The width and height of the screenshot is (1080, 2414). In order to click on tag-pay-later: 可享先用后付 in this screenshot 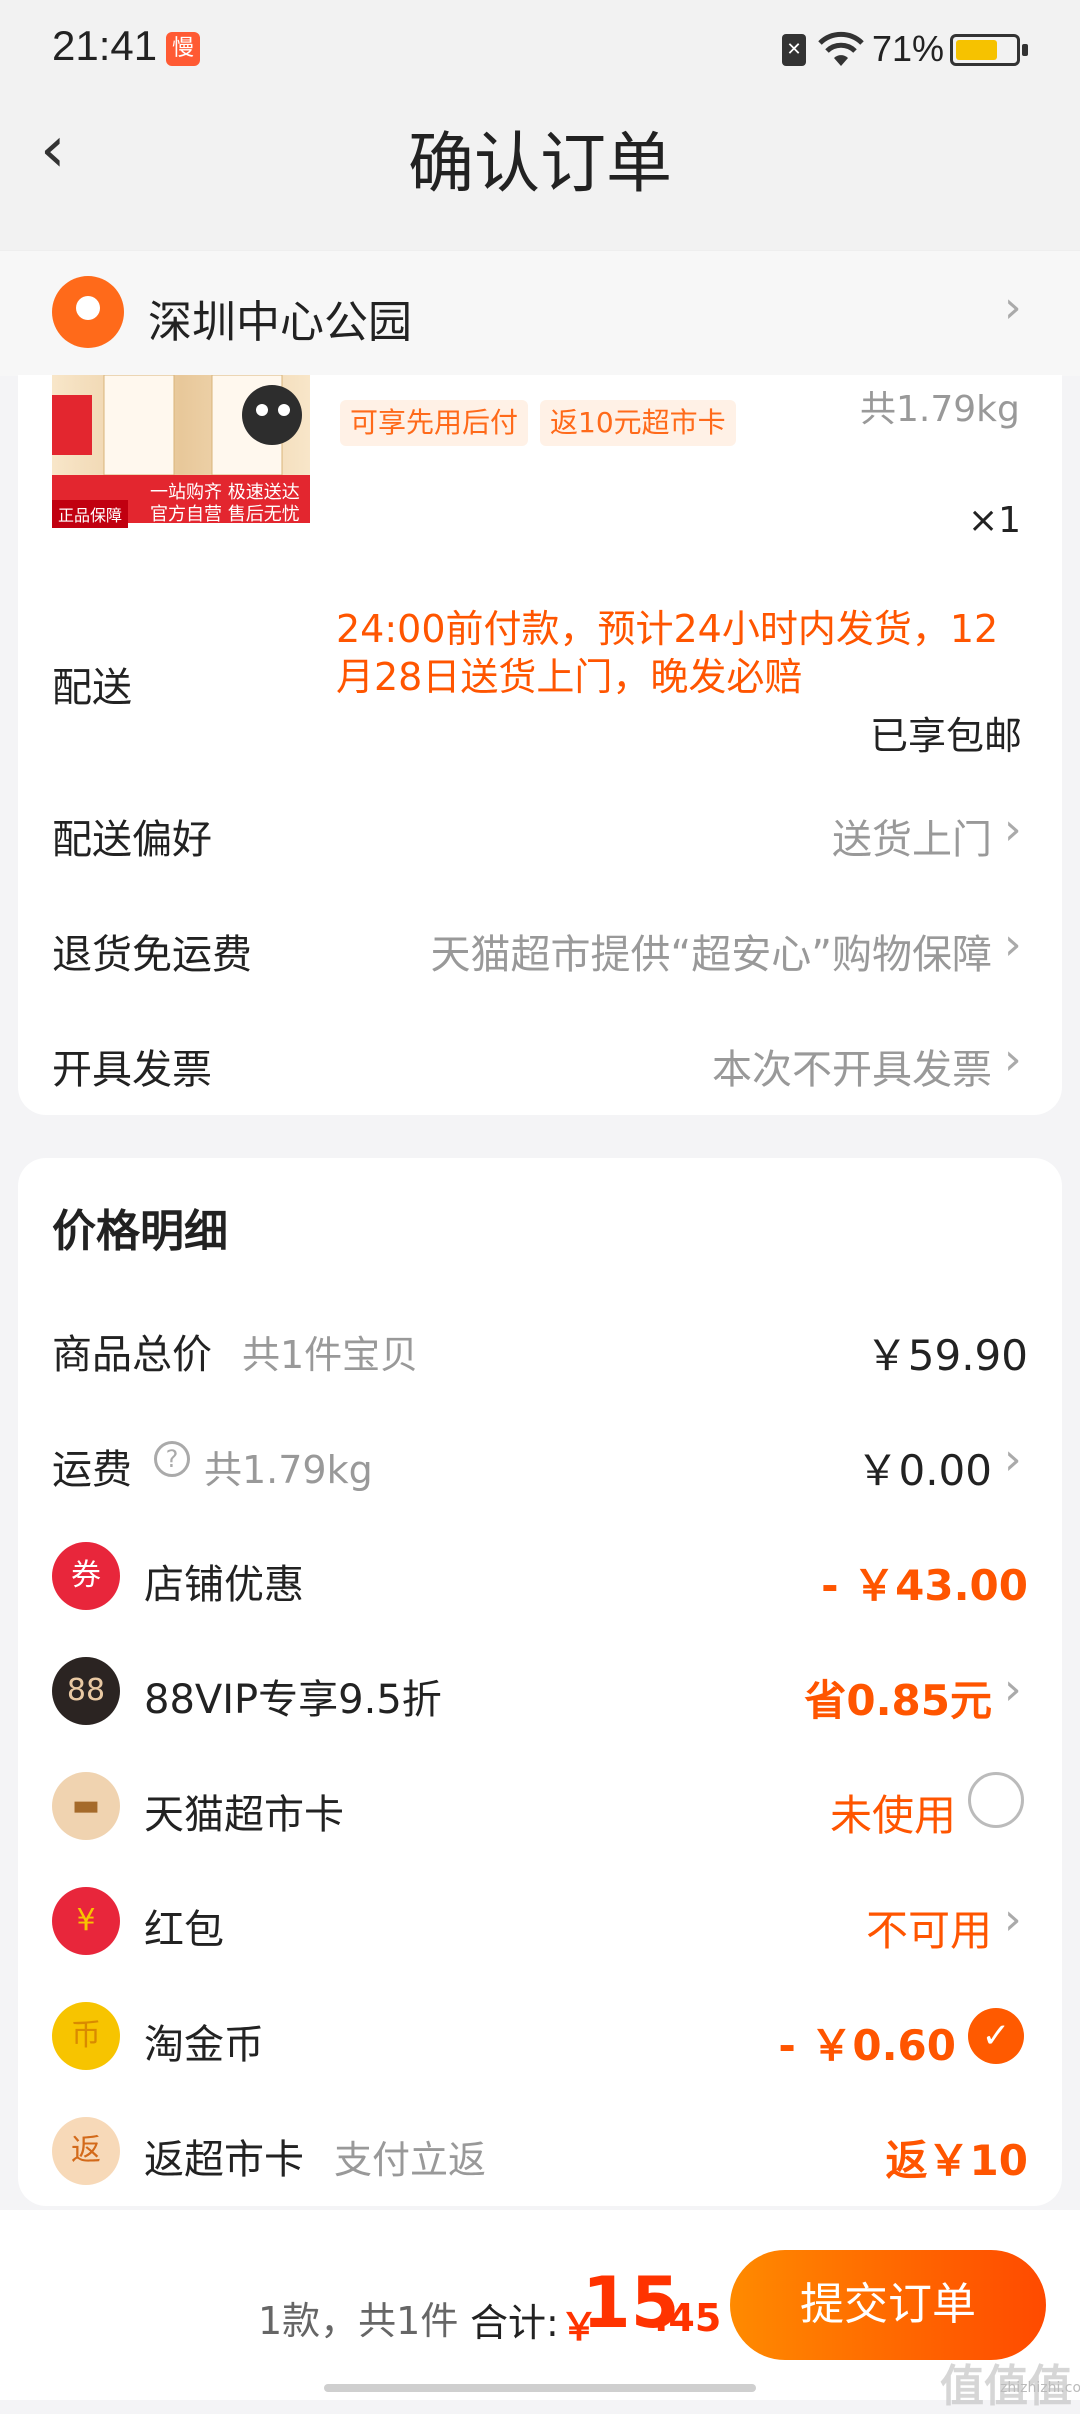, I will do `click(434, 423)`.